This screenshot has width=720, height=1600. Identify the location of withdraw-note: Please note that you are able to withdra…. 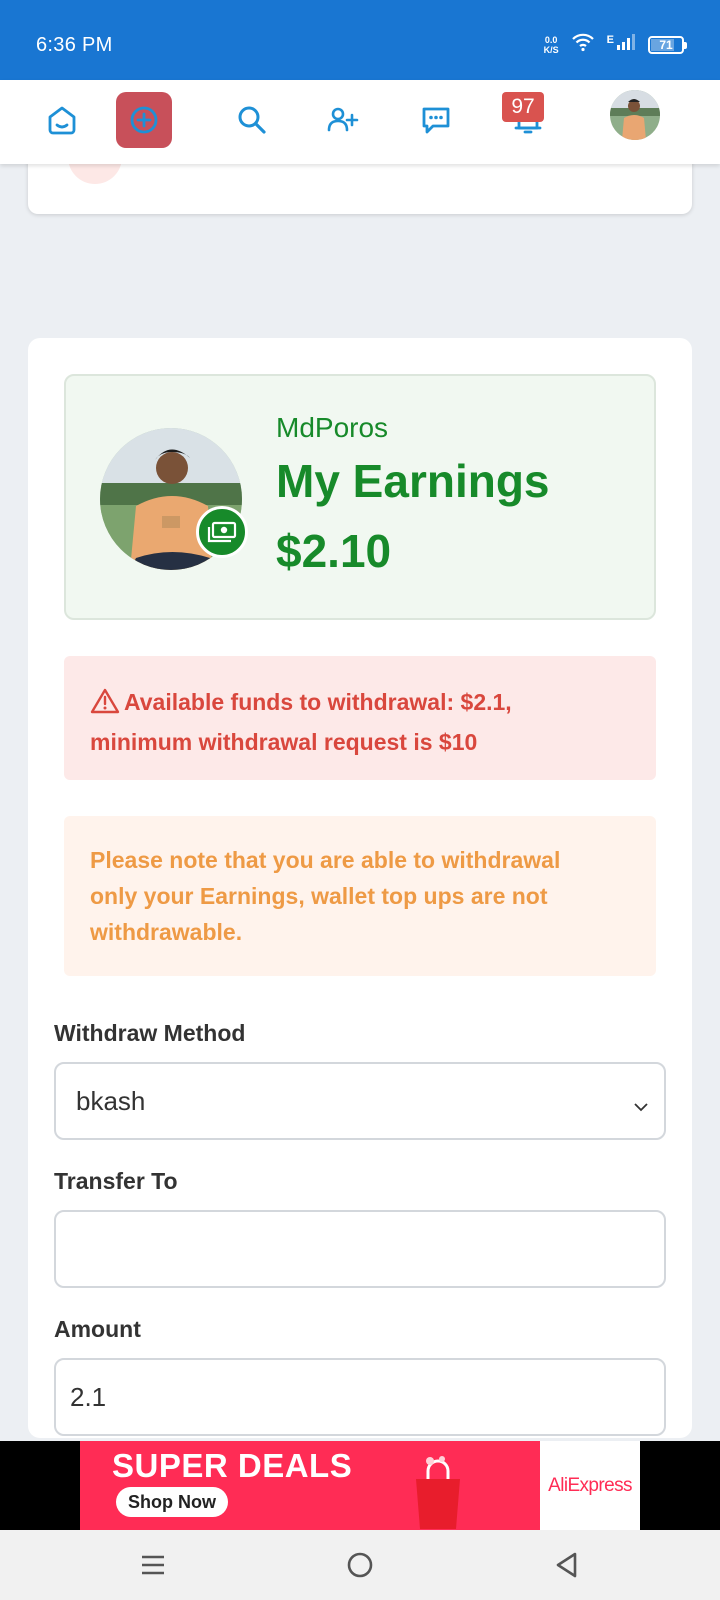
(360, 896).